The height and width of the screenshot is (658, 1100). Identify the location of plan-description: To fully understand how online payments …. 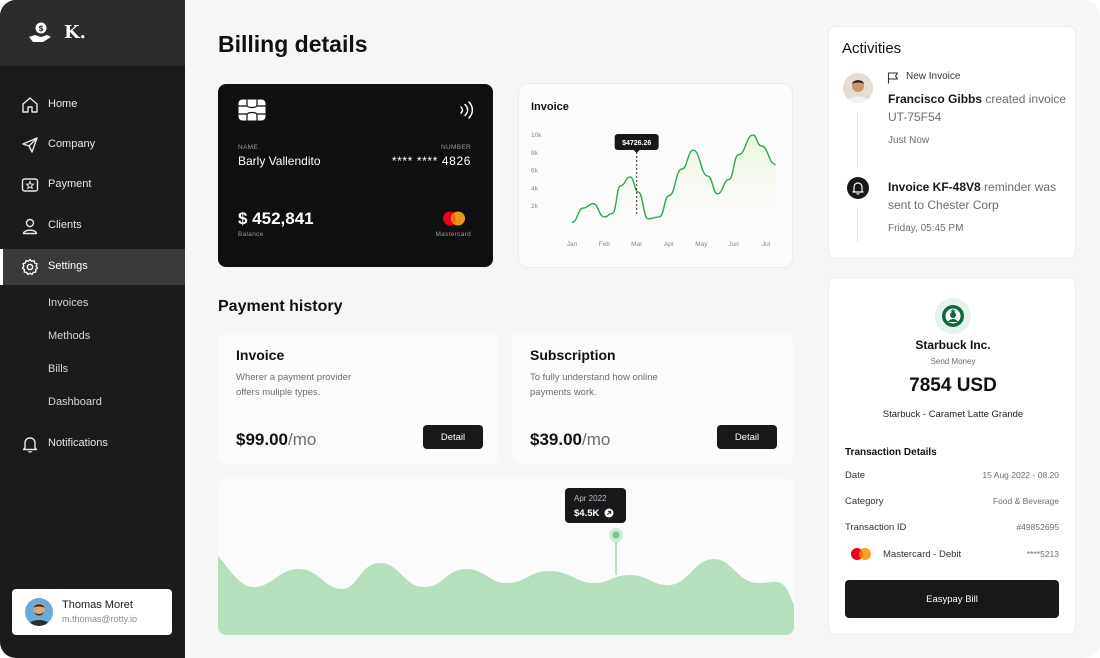
(594, 385).